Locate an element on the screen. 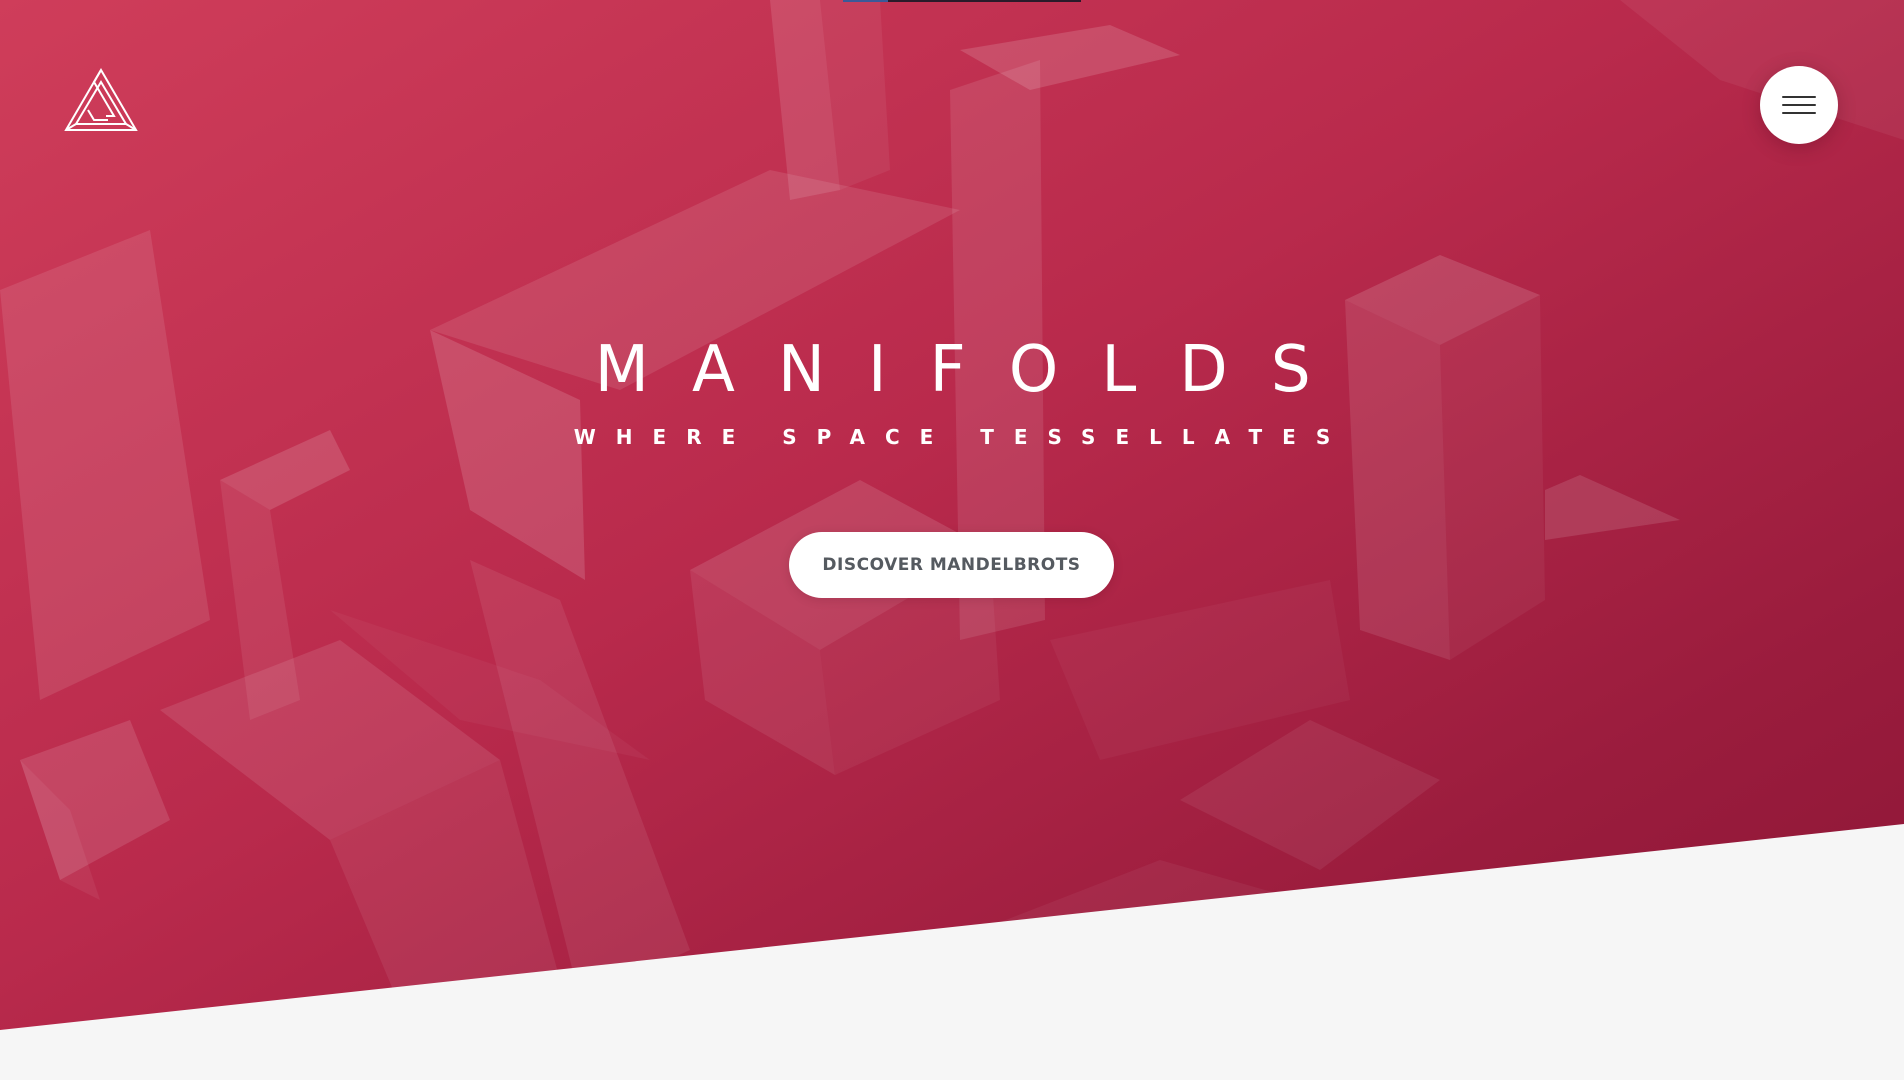  hero-title: MANIFOLDS is located at coordinates (952, 370).